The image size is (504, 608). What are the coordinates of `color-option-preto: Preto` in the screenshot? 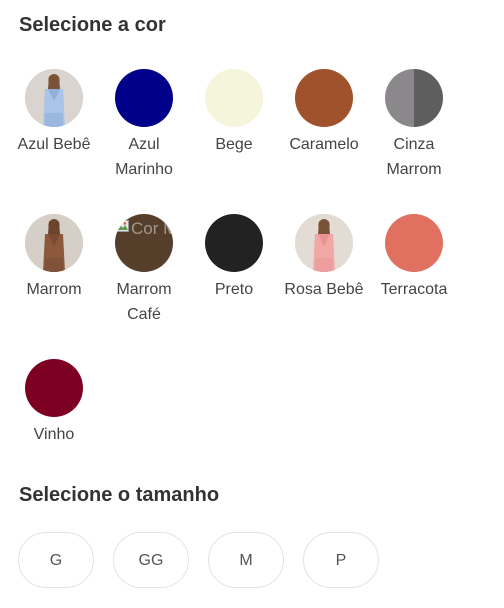 It's located at (234, 258).